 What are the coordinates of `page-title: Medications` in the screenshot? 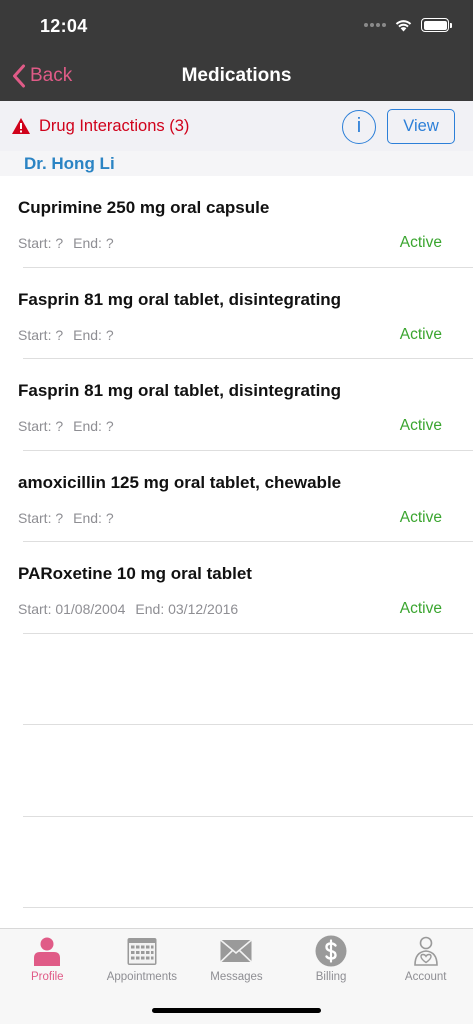 It's located at (236, 75).